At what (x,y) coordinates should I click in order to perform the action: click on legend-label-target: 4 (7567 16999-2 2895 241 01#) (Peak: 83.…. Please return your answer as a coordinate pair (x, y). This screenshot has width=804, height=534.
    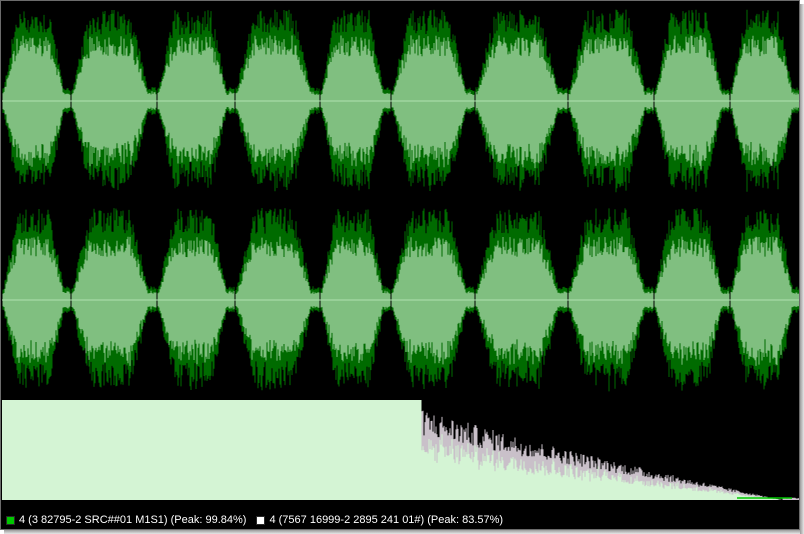
    Looking at the image, I should click on (386, 520).